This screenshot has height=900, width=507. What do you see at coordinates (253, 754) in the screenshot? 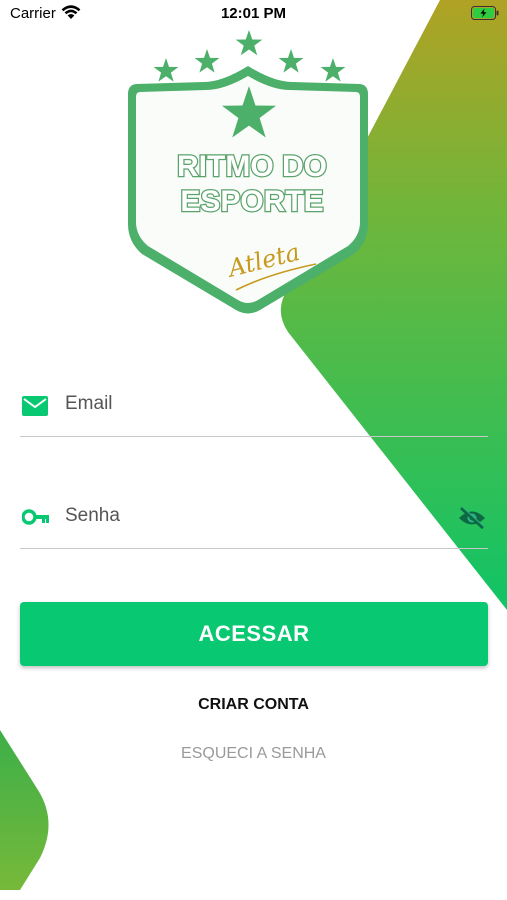
I see `forgot-password-link: ESQUECI A SENHA` at bounding box center [253, 754].